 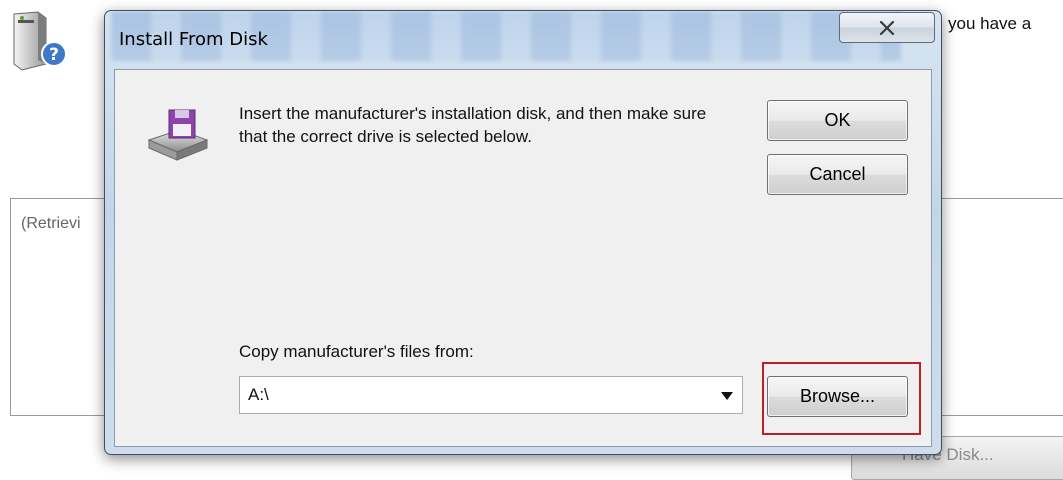 I want to click on close-icon, so click(x=887, y=27).